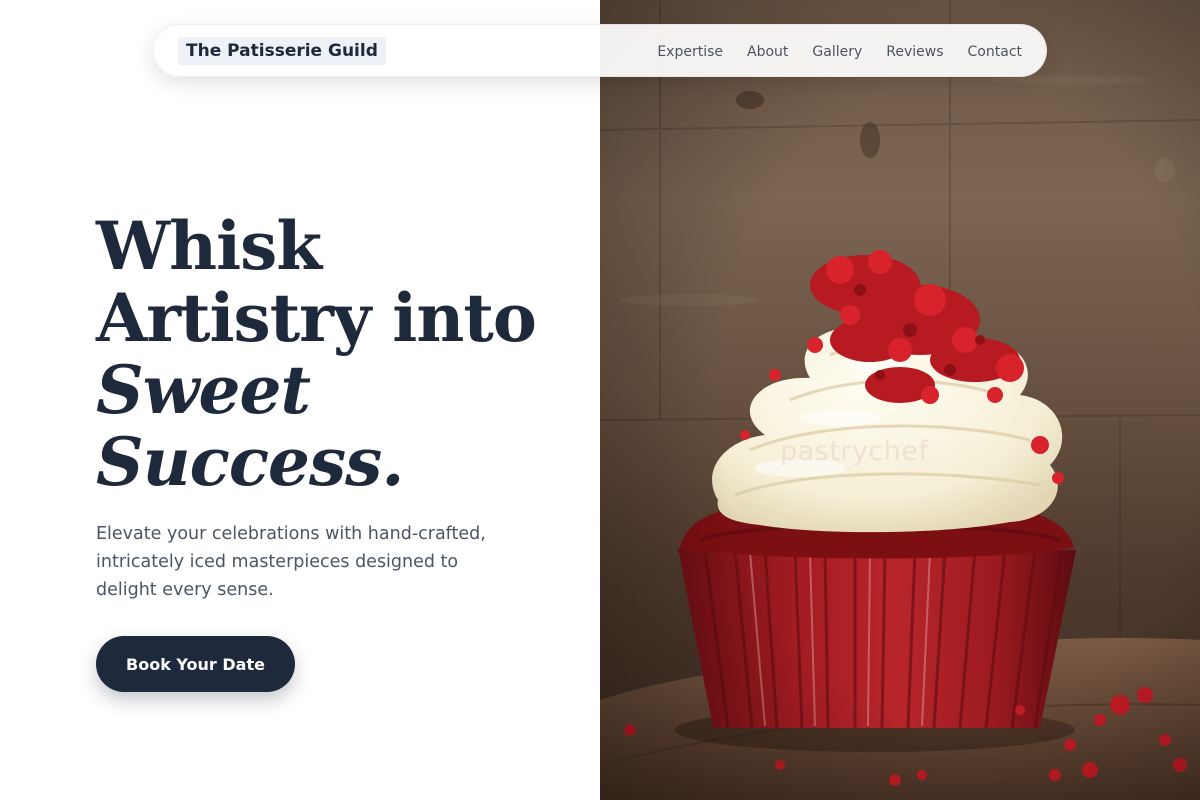 This screenshot has width=1200, height=800. I want to click on nav-link-contact: Contact, so click(995, 52).